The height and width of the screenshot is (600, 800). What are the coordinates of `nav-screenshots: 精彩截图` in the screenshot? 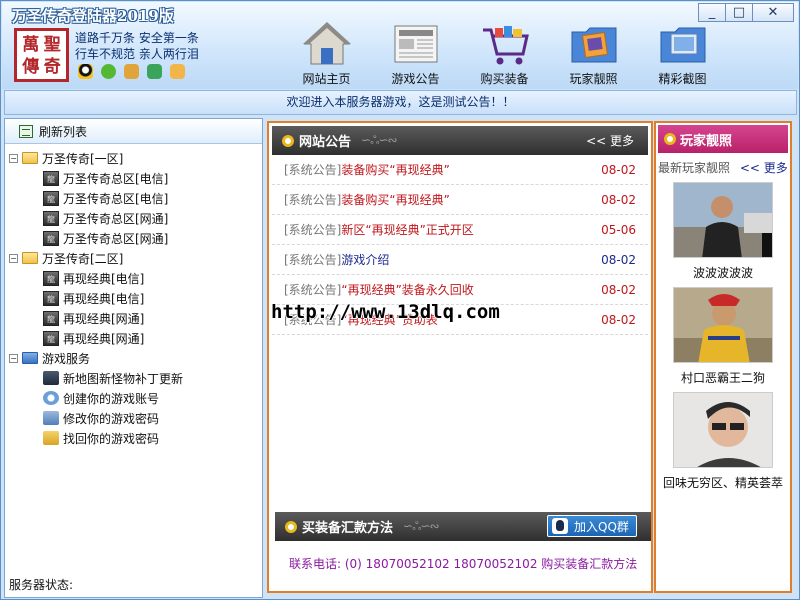 It's located at (682, 53).